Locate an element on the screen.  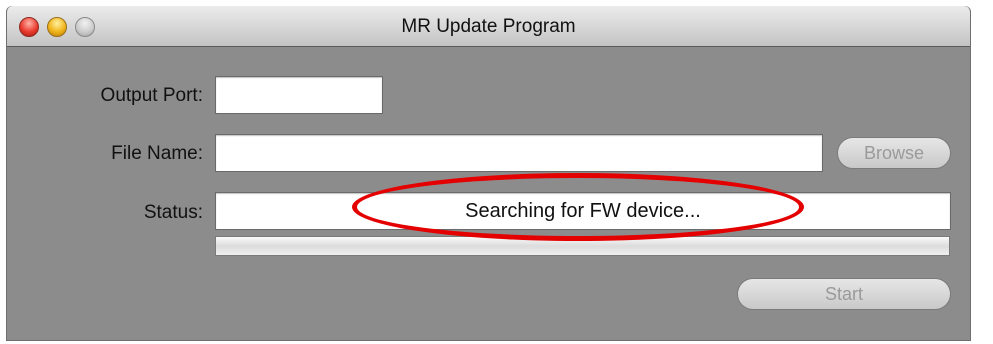
output-port-label: Output Port: is located at coordinates (151, 95).